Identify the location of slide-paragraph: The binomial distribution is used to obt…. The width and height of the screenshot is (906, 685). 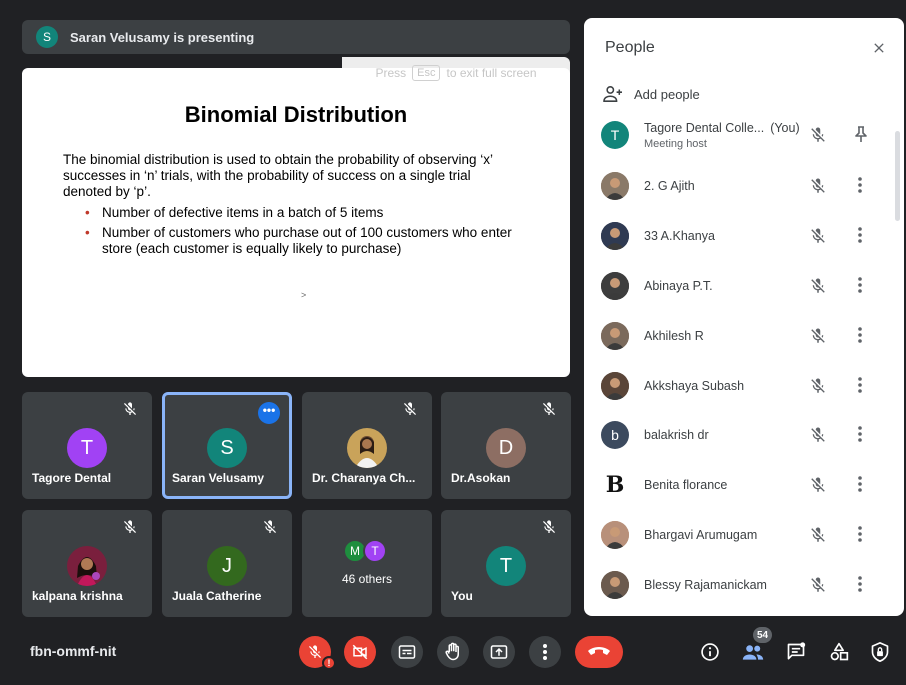
(278, 175).